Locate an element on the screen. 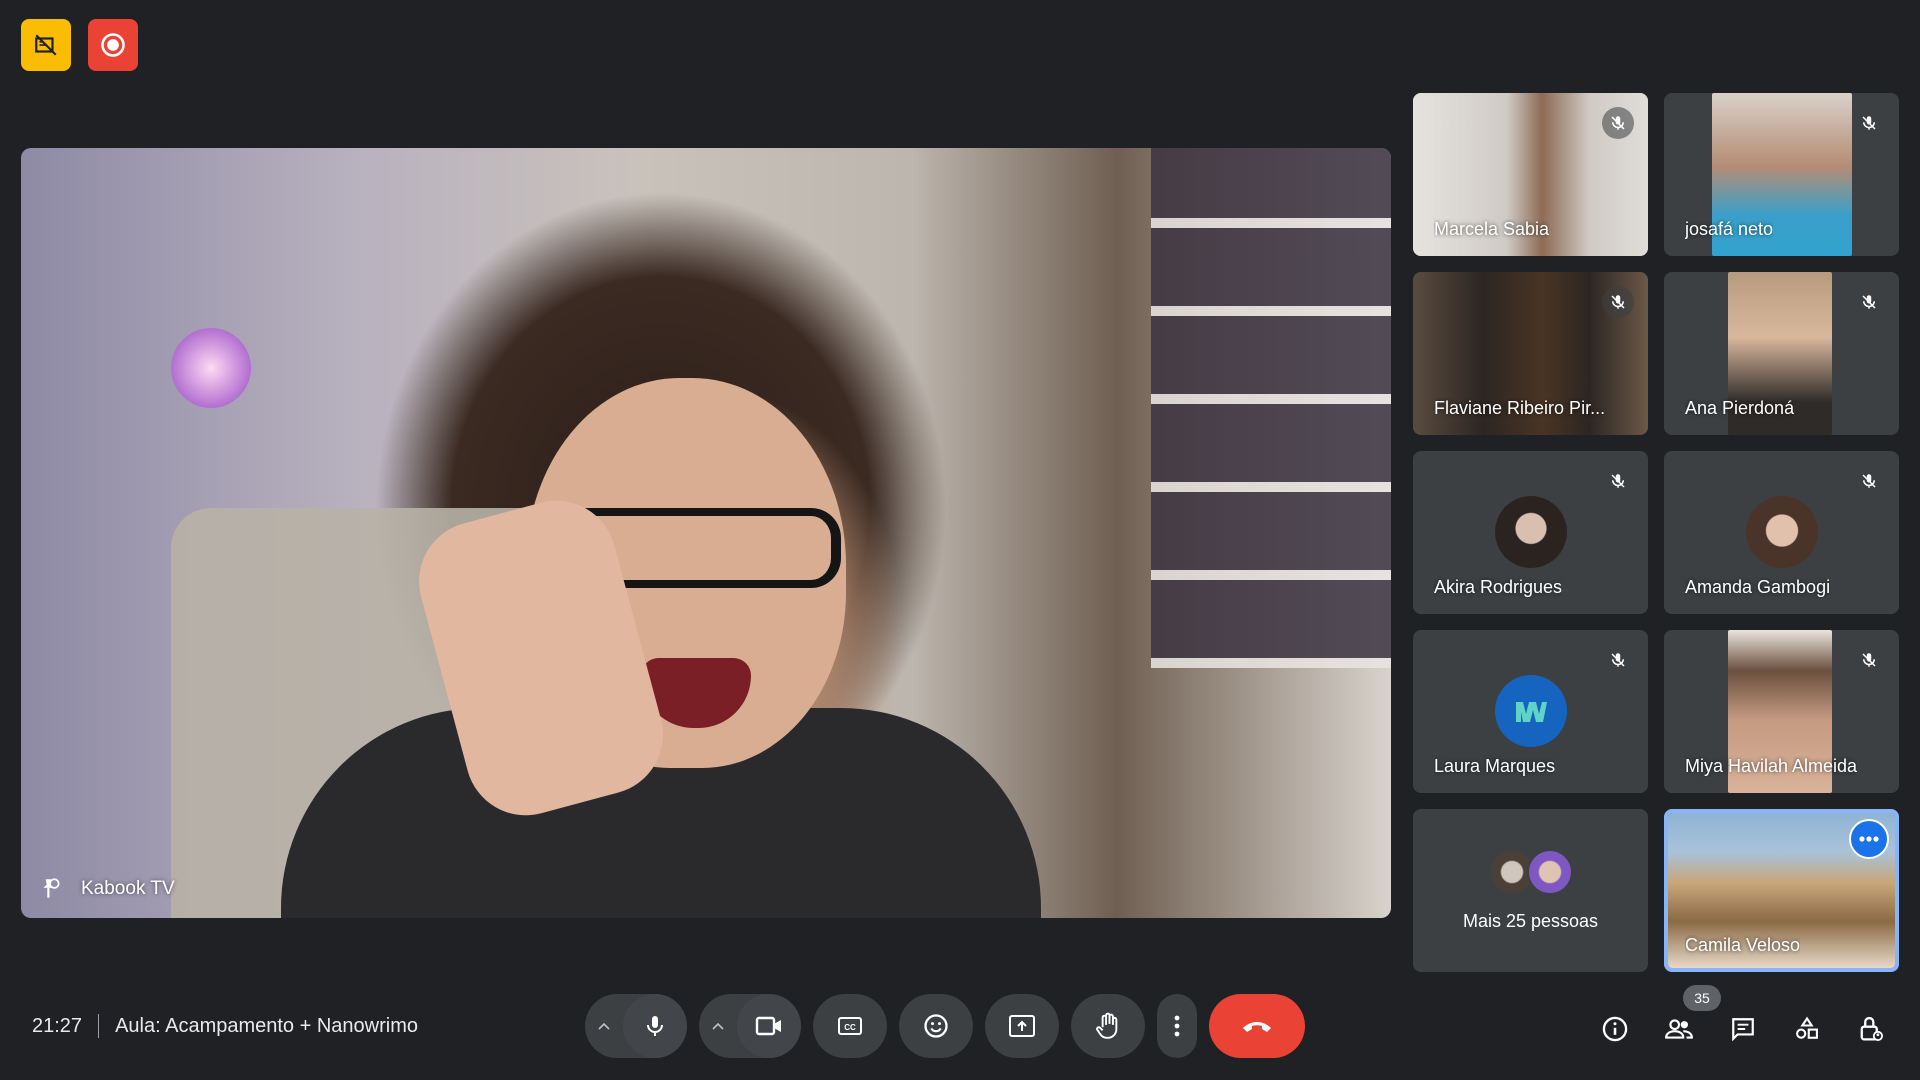 Image resolution: width=1920 pixels, height=1080 pixels. activities-icon is located at coordinates (1807, 1029).